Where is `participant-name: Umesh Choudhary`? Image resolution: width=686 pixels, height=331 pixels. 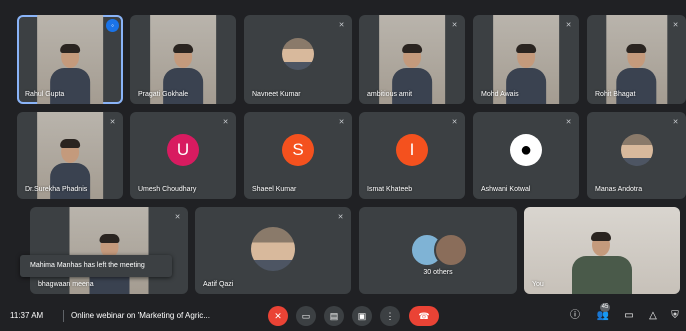 participant-name: Umesh Choudhary is located at coordinates (167, 189).